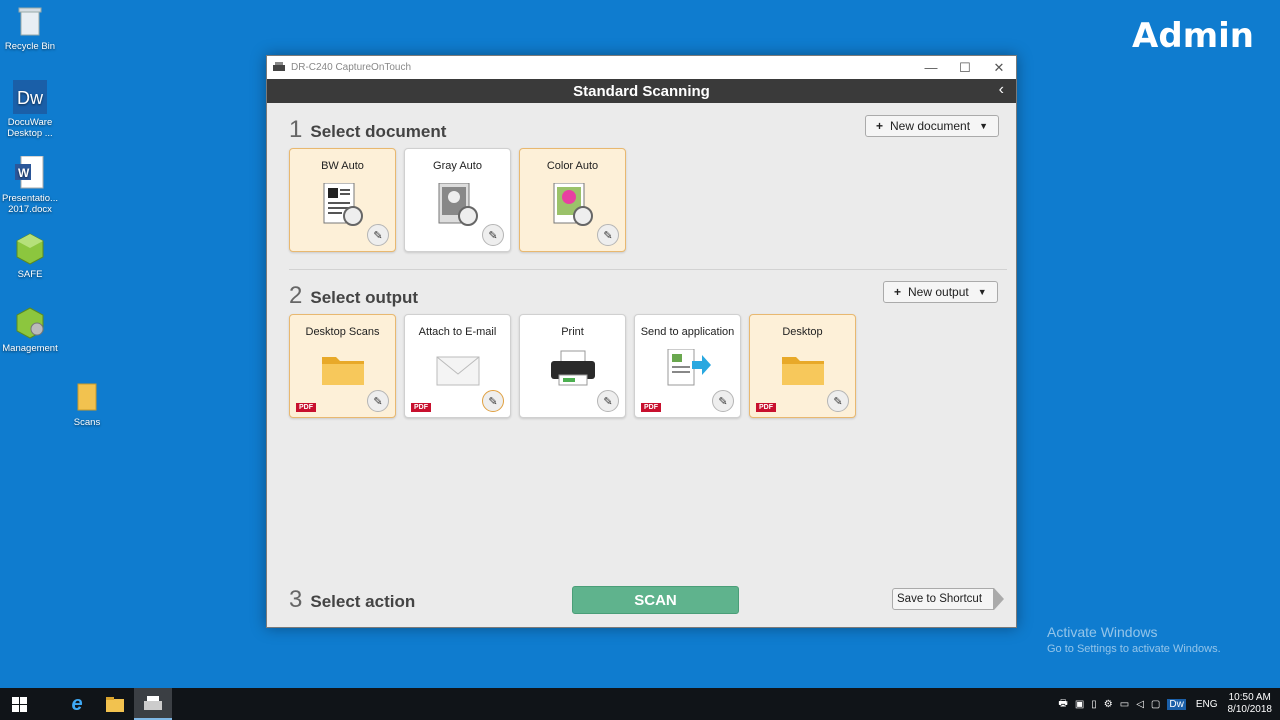 The height and width of the screenshot is (720, 1280). What do you see at coordinates (458, 371) in the screenshot?
I see `envelope-icon` at bounding box center [458, 371].